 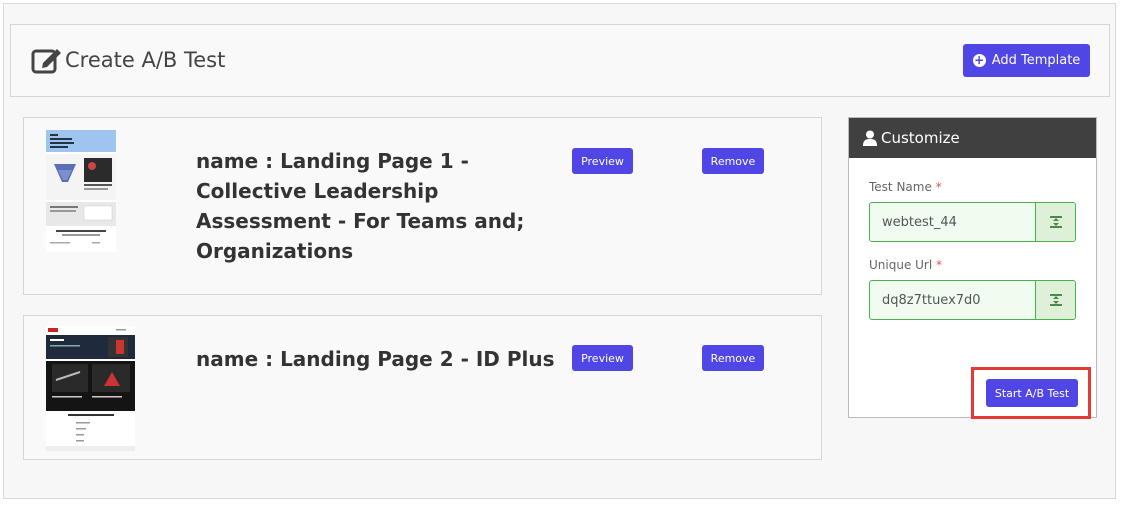 I want to click on page-title: Create A/B Test, so click(x=128, y=60).